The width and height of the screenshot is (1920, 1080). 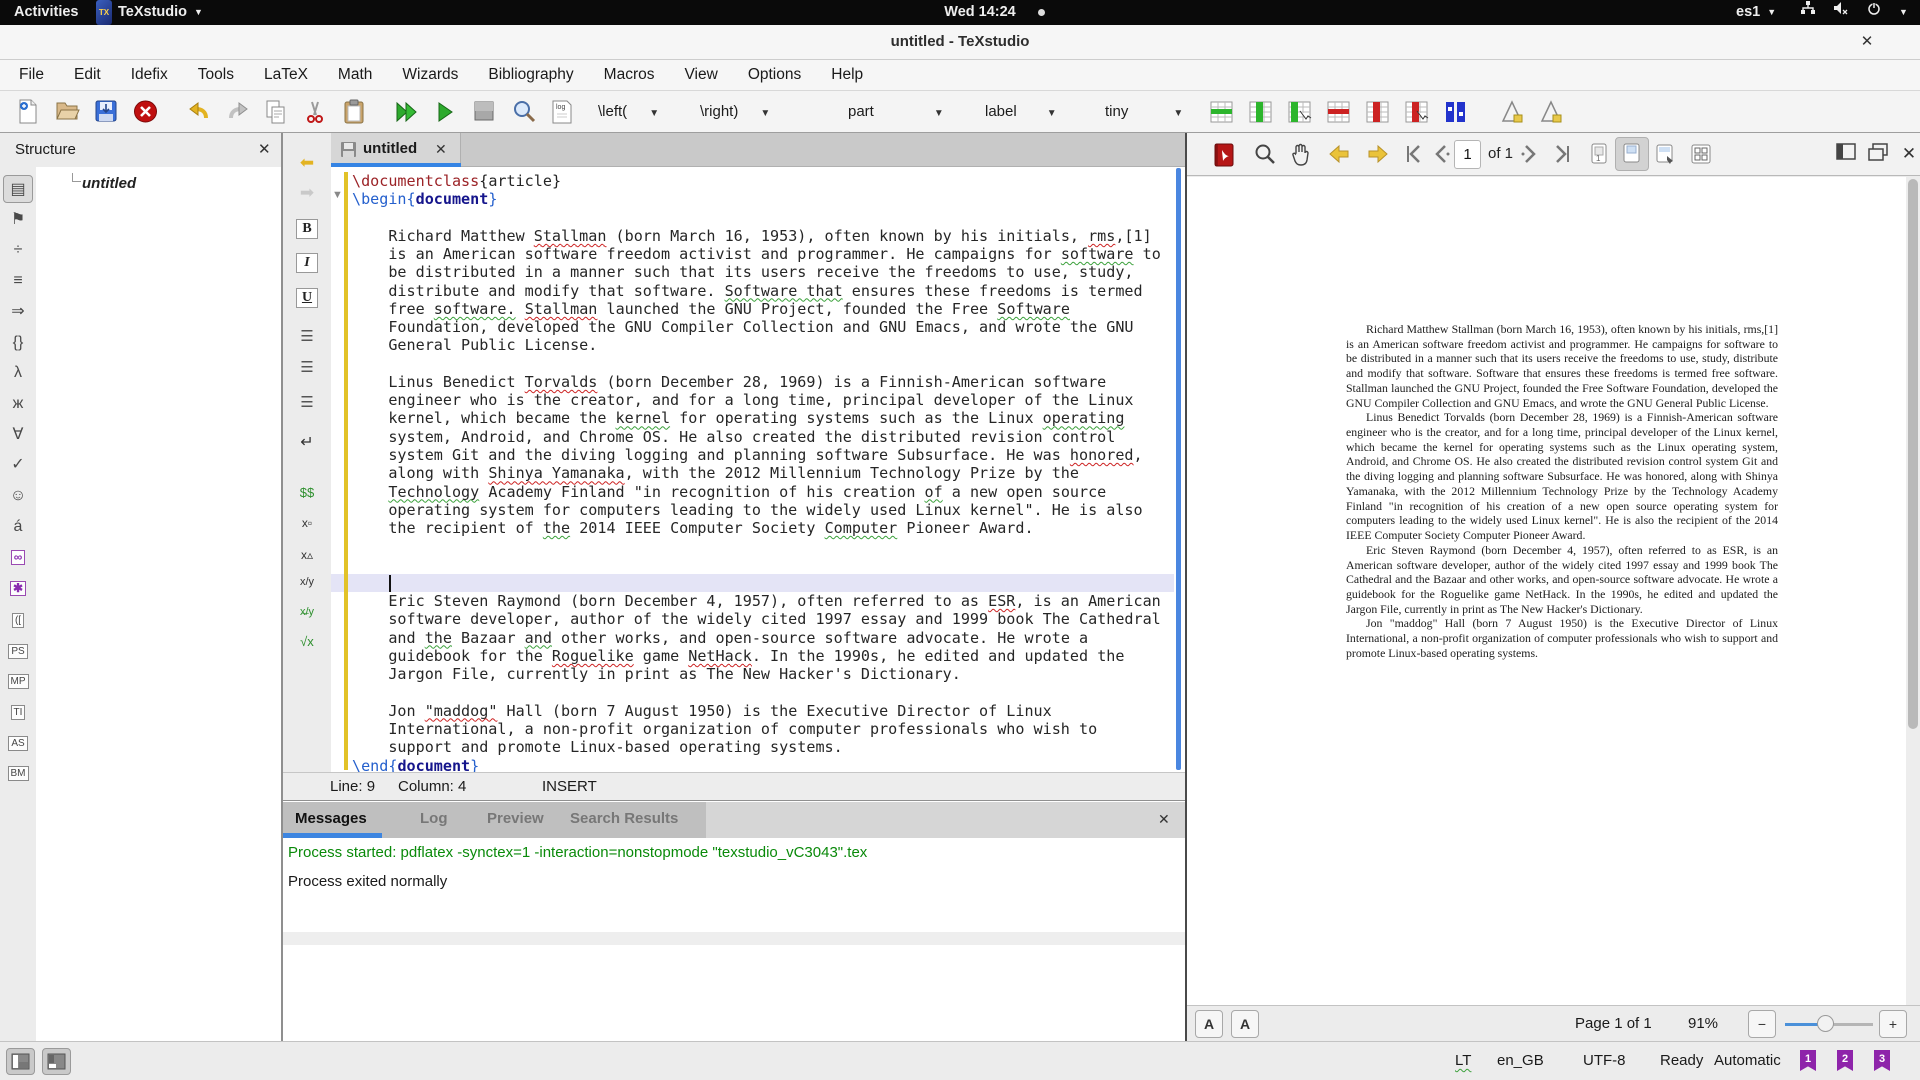 What do you see at coordinates (624, 818) in the screenshot?
I see `messages-tab-search-results: Search Results` at bounding box center [624, 818].